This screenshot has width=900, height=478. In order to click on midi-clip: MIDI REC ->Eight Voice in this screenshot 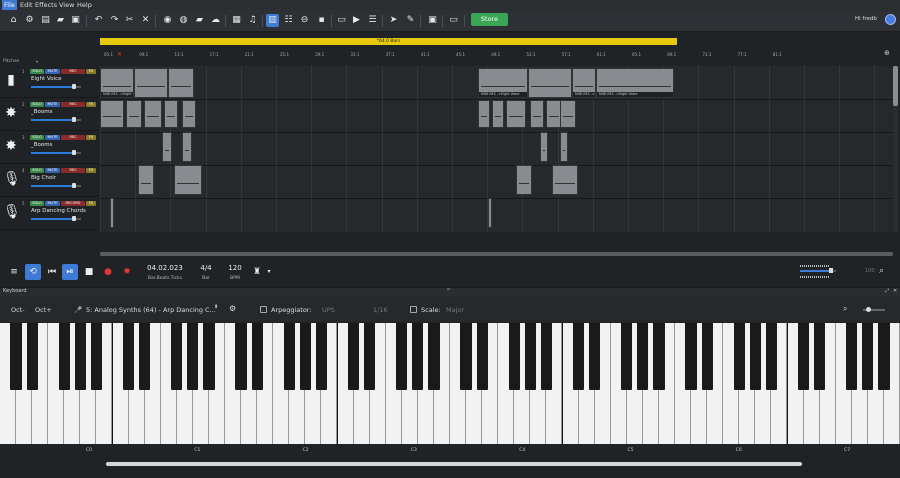, I will do `click(635, 83)`.